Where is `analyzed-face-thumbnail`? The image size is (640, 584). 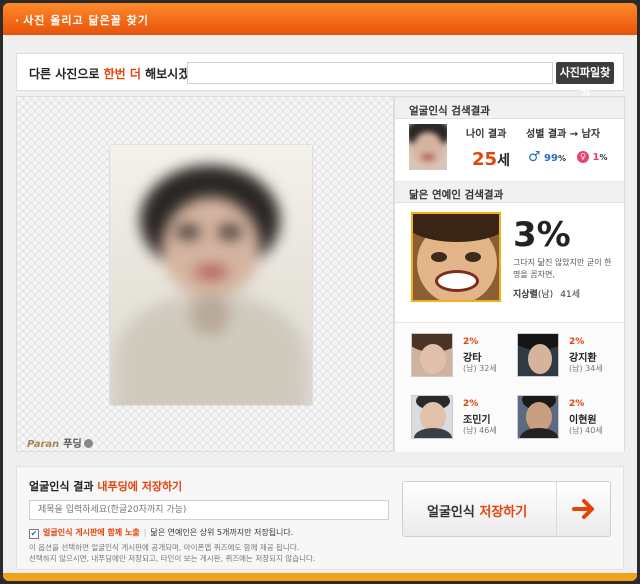
analyzed-face-thumbnail is located at coordinates (428, 147).